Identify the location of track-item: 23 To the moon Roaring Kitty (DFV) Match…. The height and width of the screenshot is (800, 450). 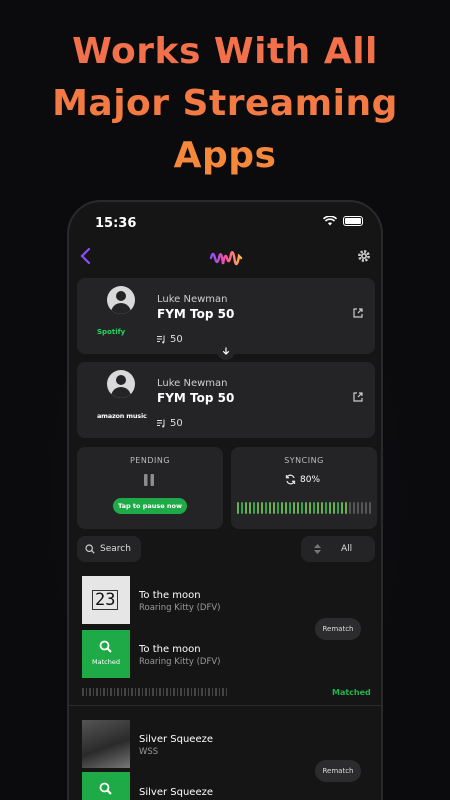
(225, 639).